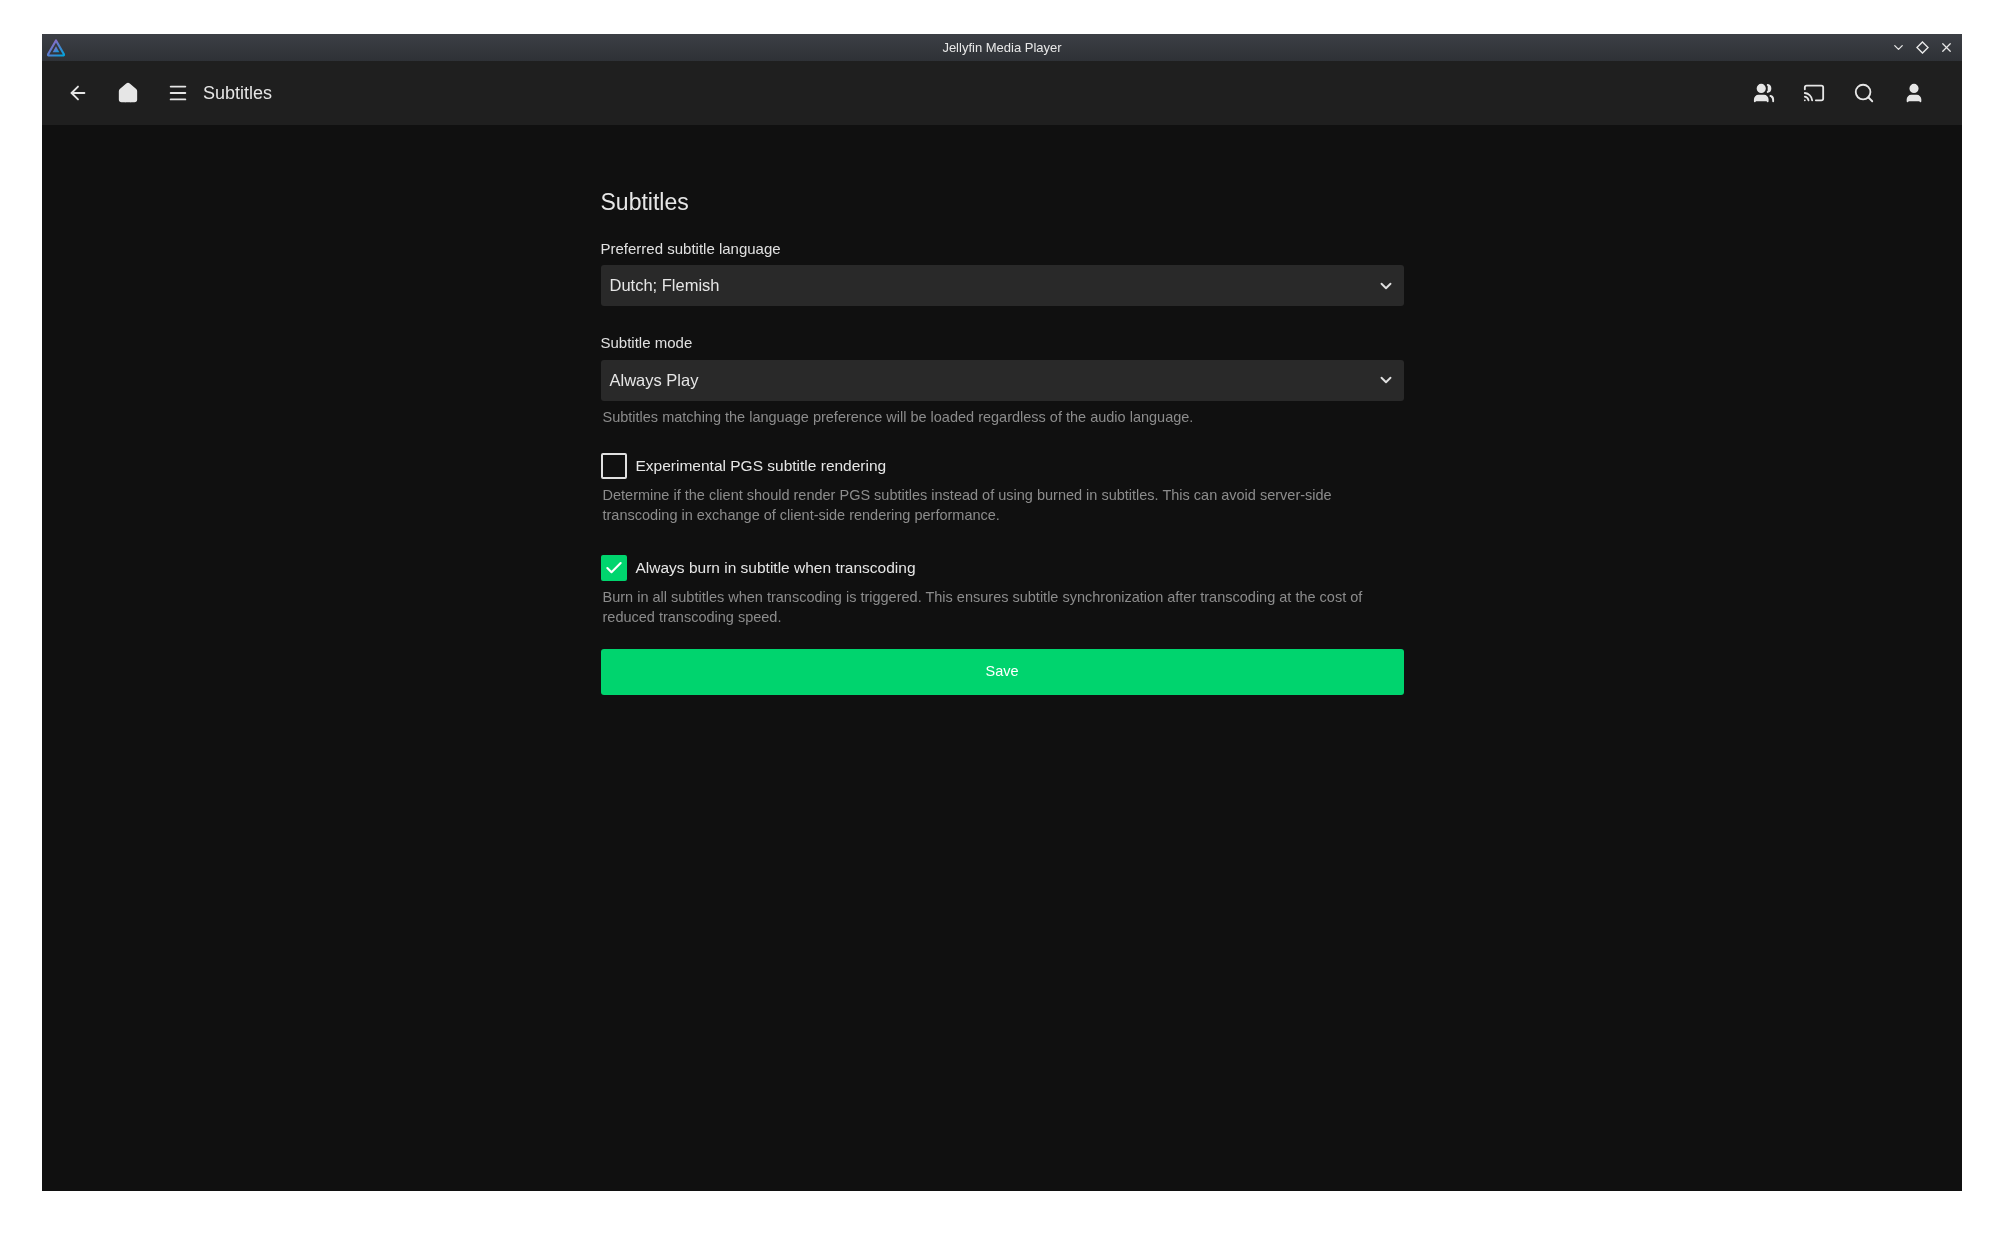 This screenshot has height=1240, width=2004. Describe the element at coordinates (690, 248) in the screenshot. I see `field-label: Preferred subtitle language` at that location.